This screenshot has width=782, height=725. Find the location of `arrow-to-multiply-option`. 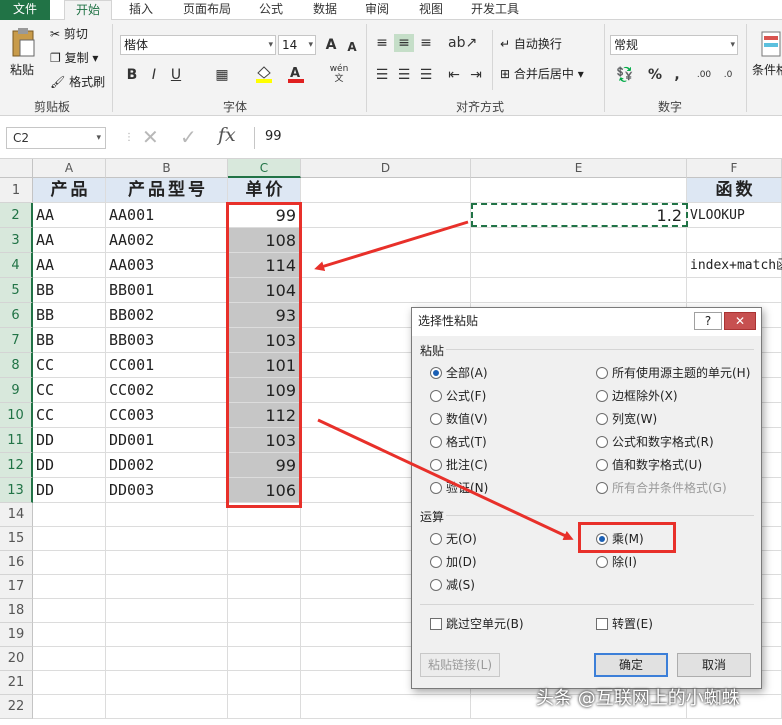

arrow-to-multiply-option is located at coordinates (445, 479).